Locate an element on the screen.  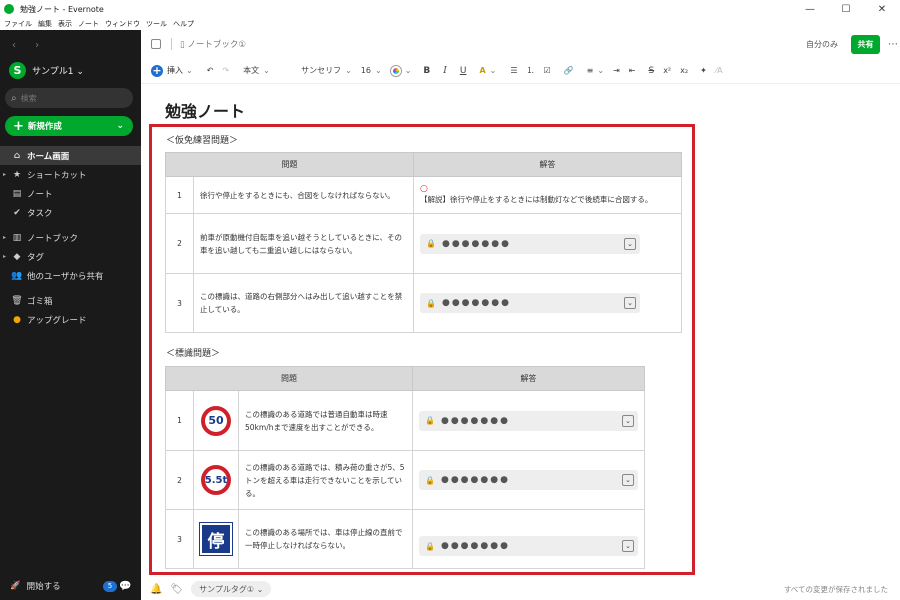
question-cell: この標識のある道路では普通自動車は時速50km/hまで速度を出すことができる。 is located at coordinates (325, 420).